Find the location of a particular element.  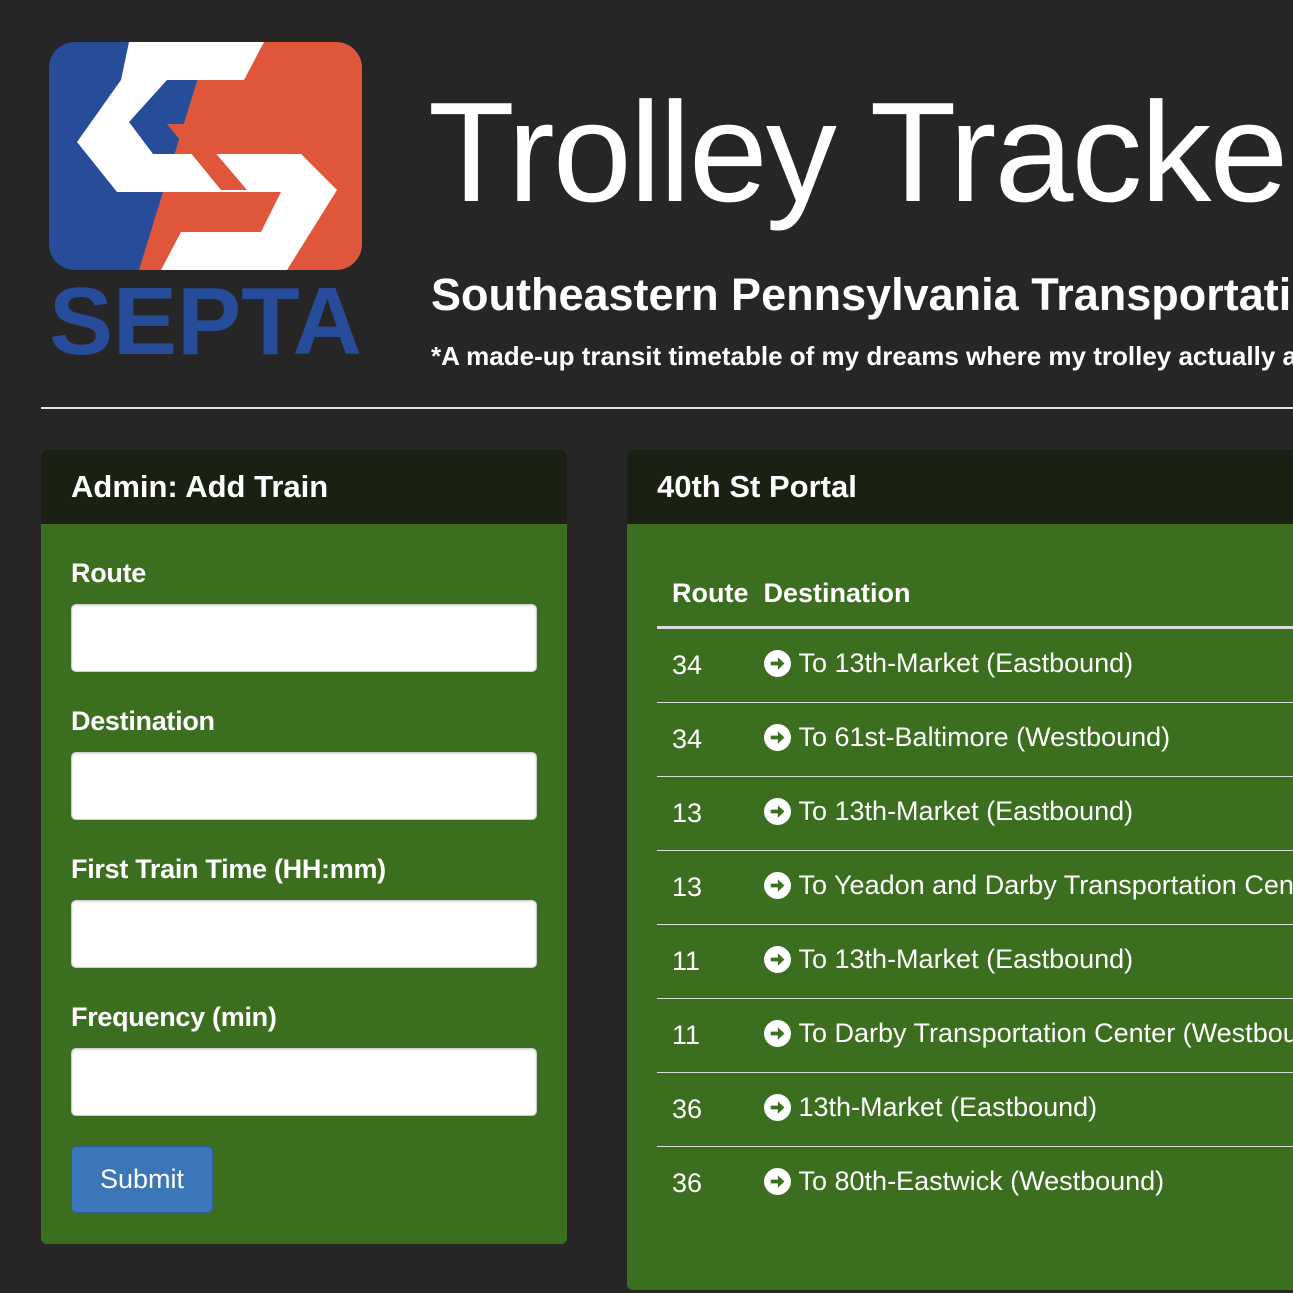

table-row: 36 To 80th-Eastwick (Westbound) is located at coordinates (975, 1184).